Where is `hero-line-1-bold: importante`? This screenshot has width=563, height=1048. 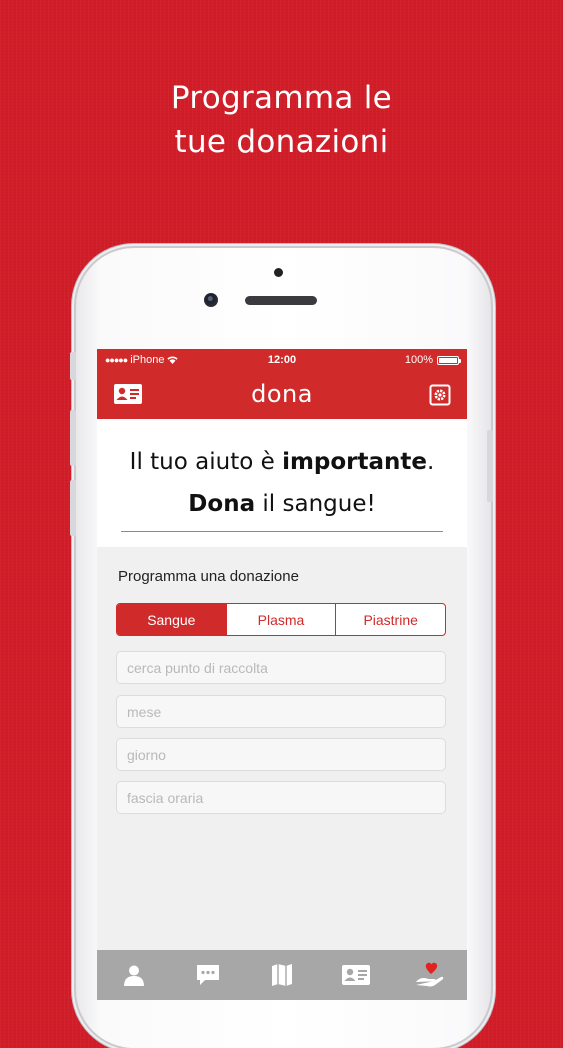
hero-line-1-bold: importante is located at coordinates (355, 462).